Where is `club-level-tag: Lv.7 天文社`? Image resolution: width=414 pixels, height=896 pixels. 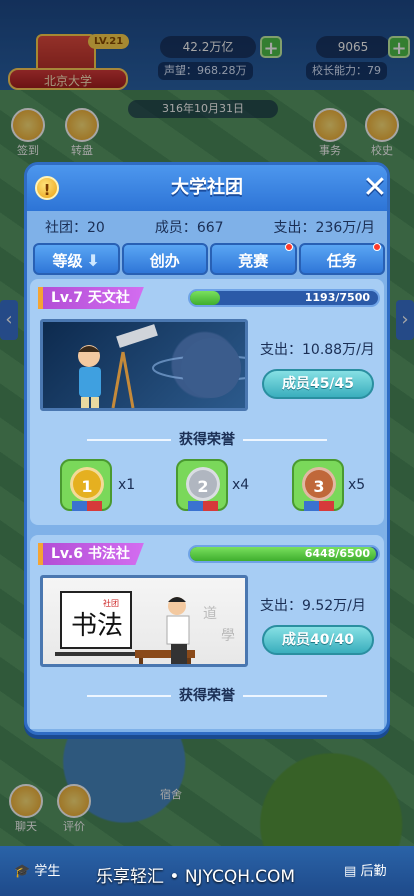 club-level-tag: Lv.7 天文社 is located at coordinates (91, 298).